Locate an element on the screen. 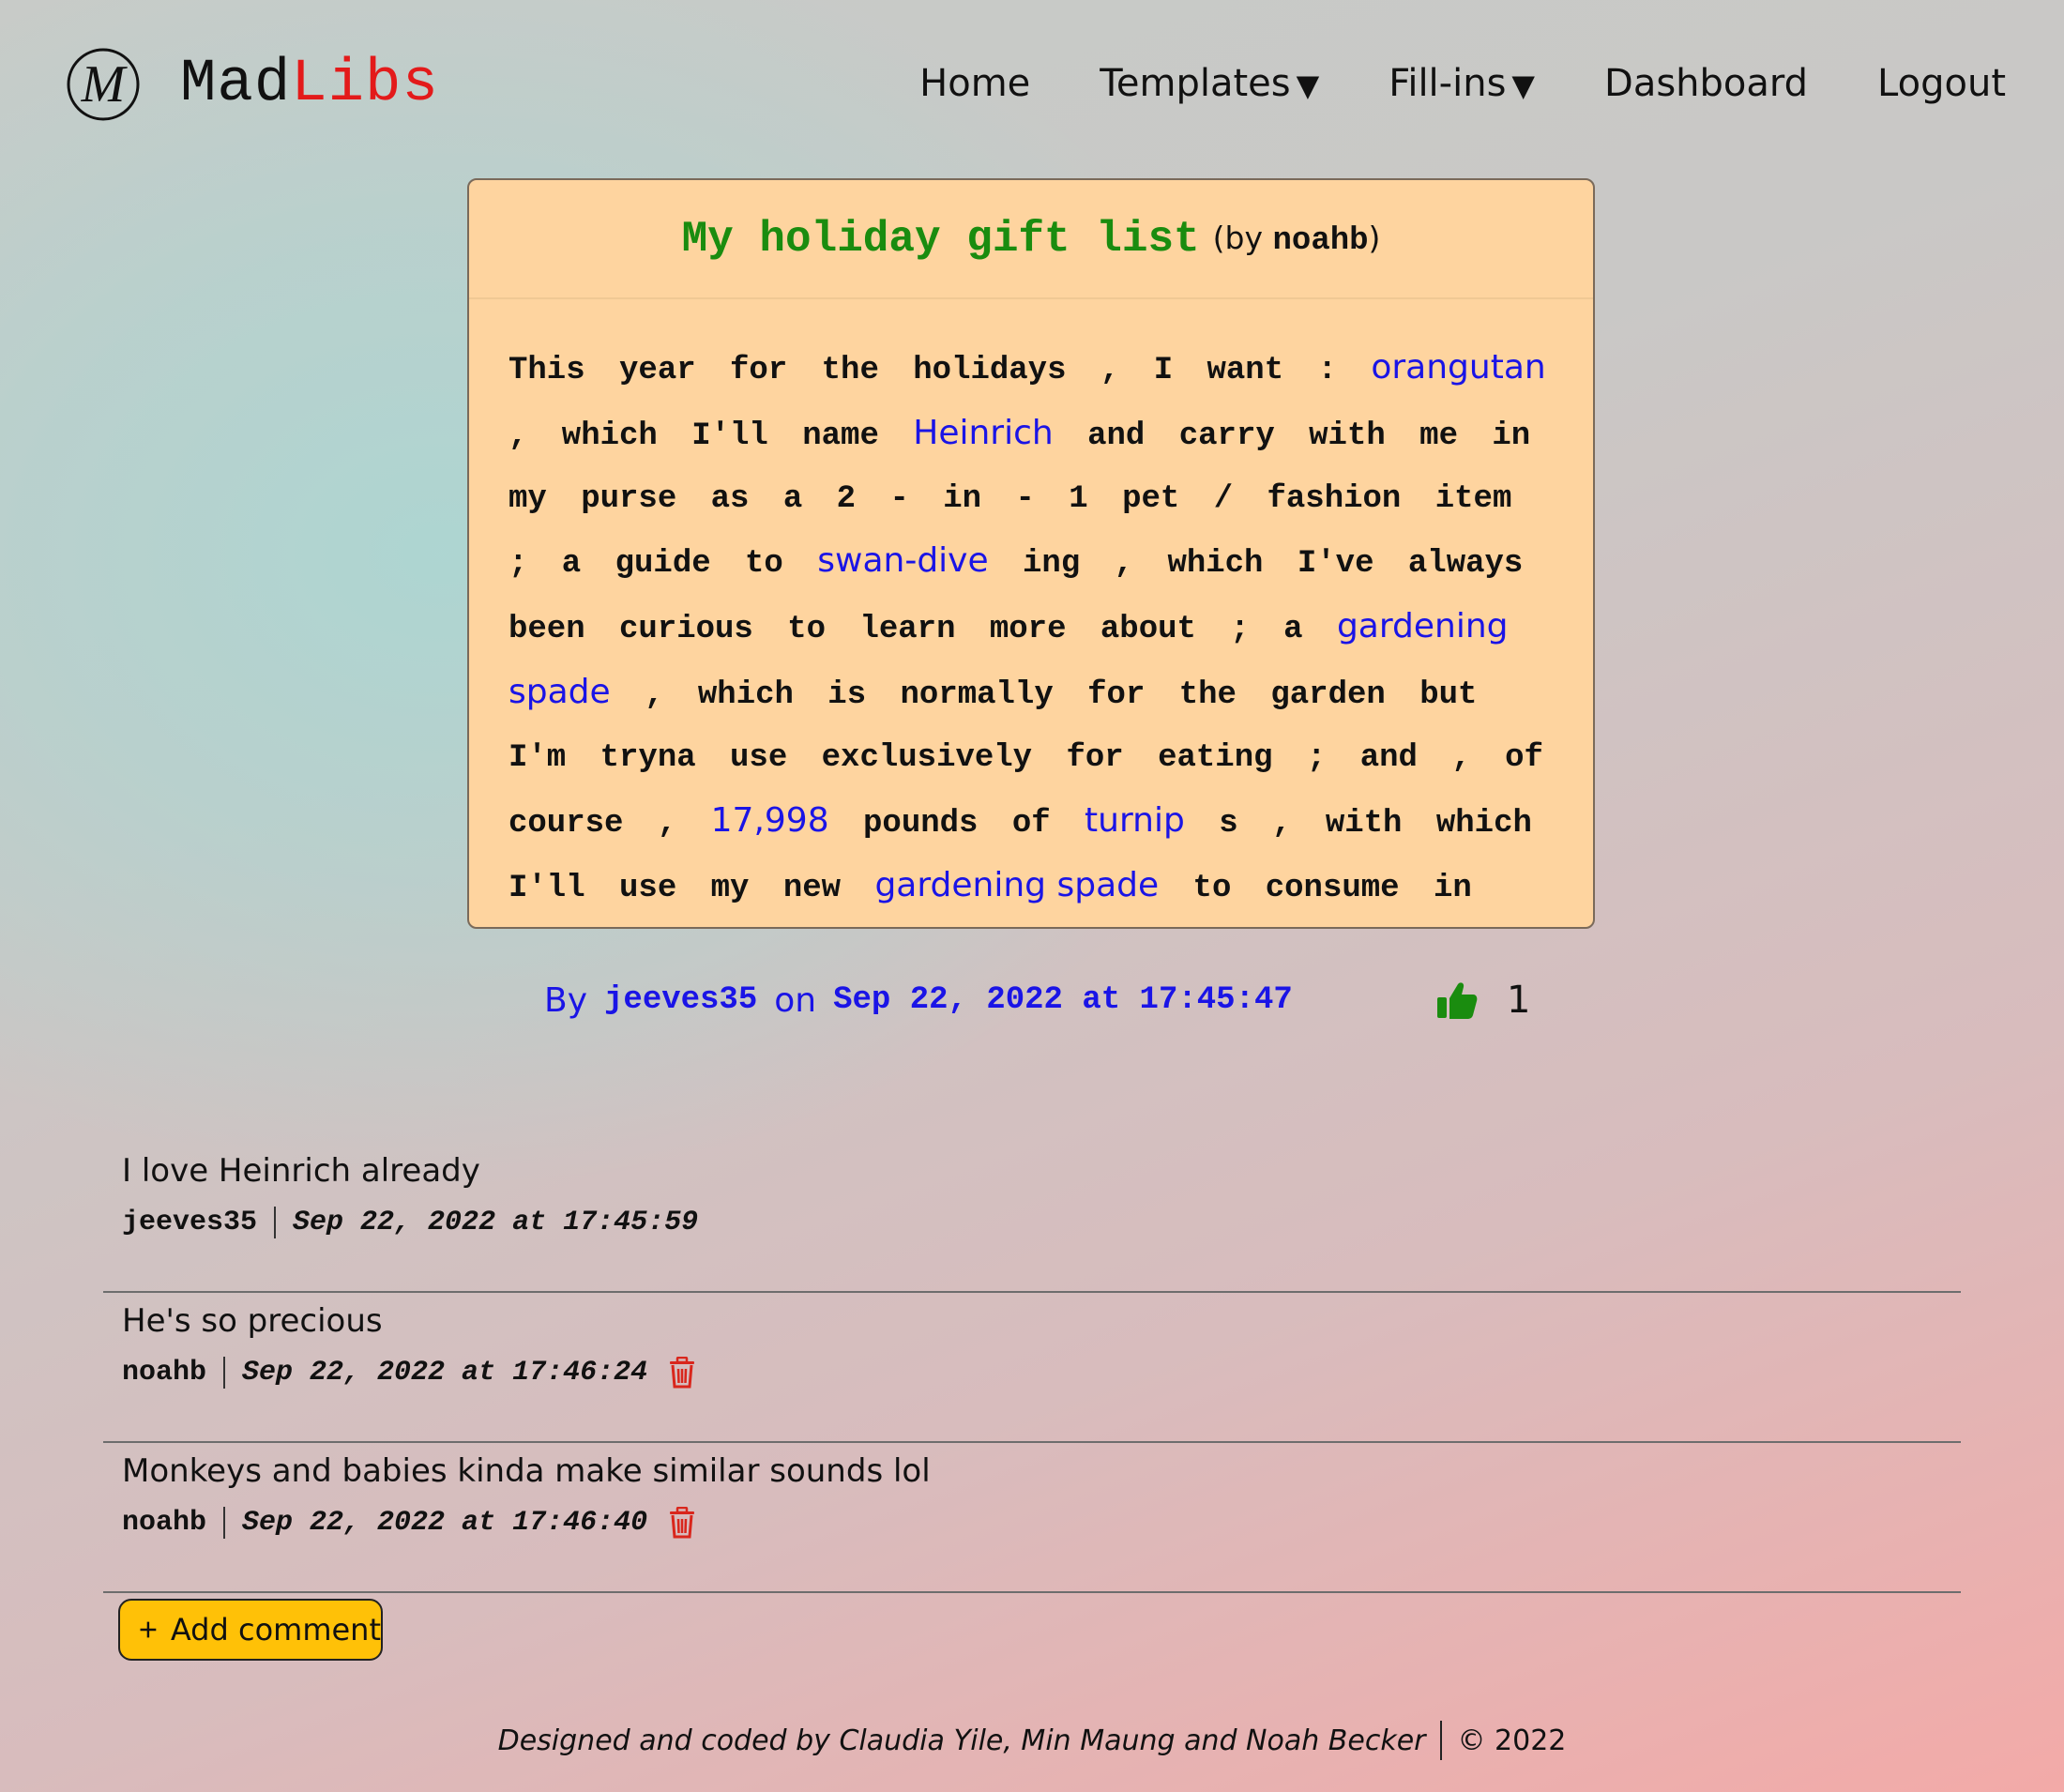 This screenshot has width=2064, height=1792. thumbs-up-icon is located at coordinates (1457, 1000).